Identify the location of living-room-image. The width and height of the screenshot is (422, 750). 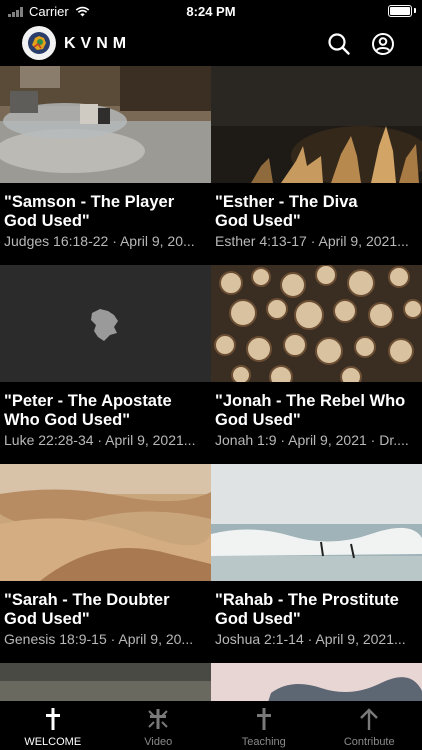
(105, 124).